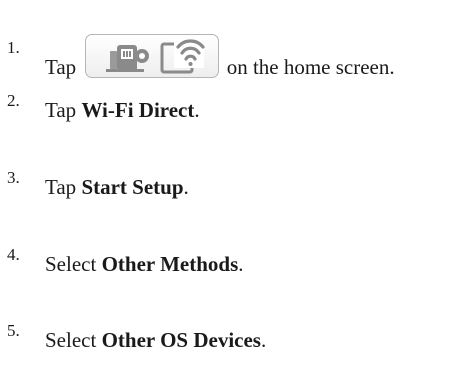  What do you see at coordinates (13, 330) in the screenshot?
I see `step-number: 5.` at bounding box center [13, 330].